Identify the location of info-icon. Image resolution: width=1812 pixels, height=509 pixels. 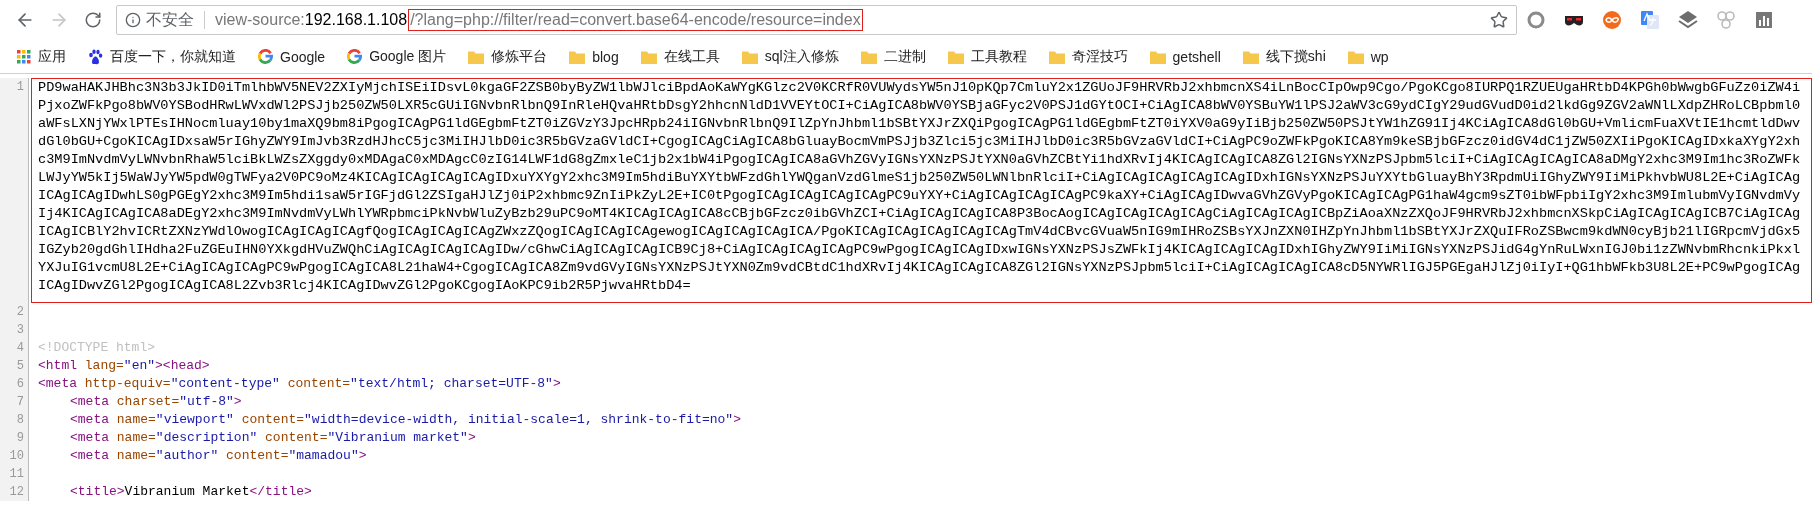
(133, 20).